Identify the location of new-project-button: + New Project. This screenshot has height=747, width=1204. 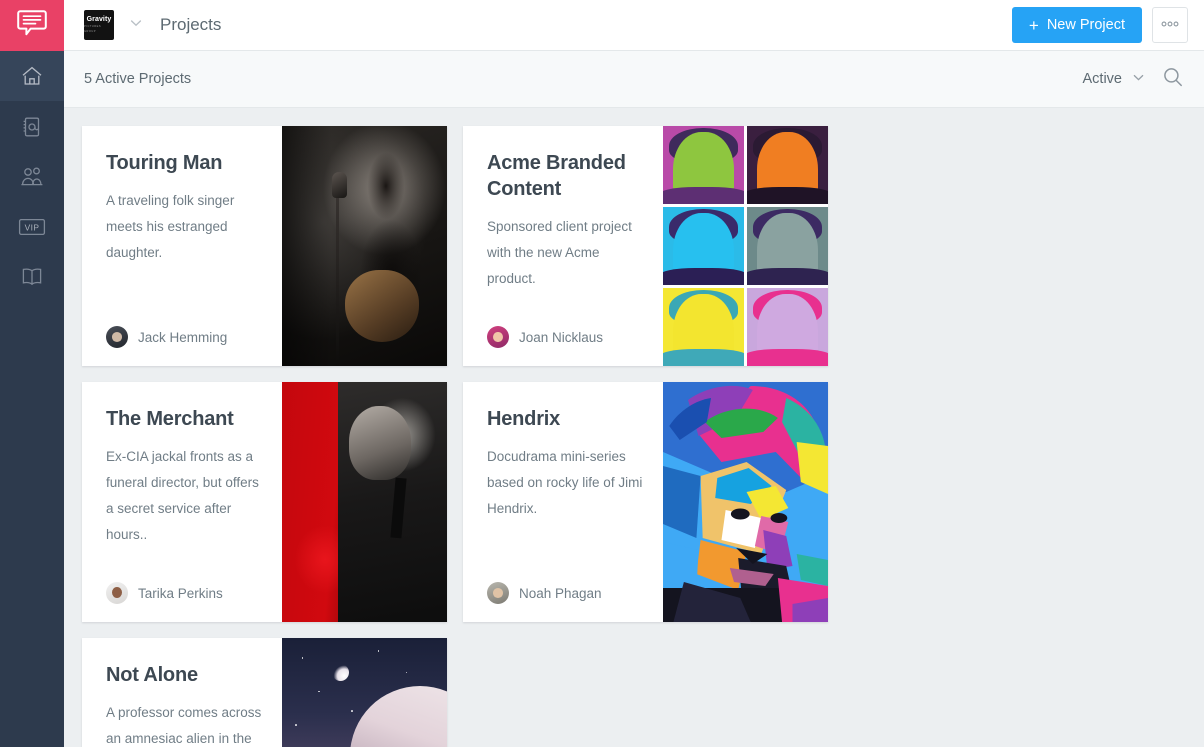
(1076, 25).